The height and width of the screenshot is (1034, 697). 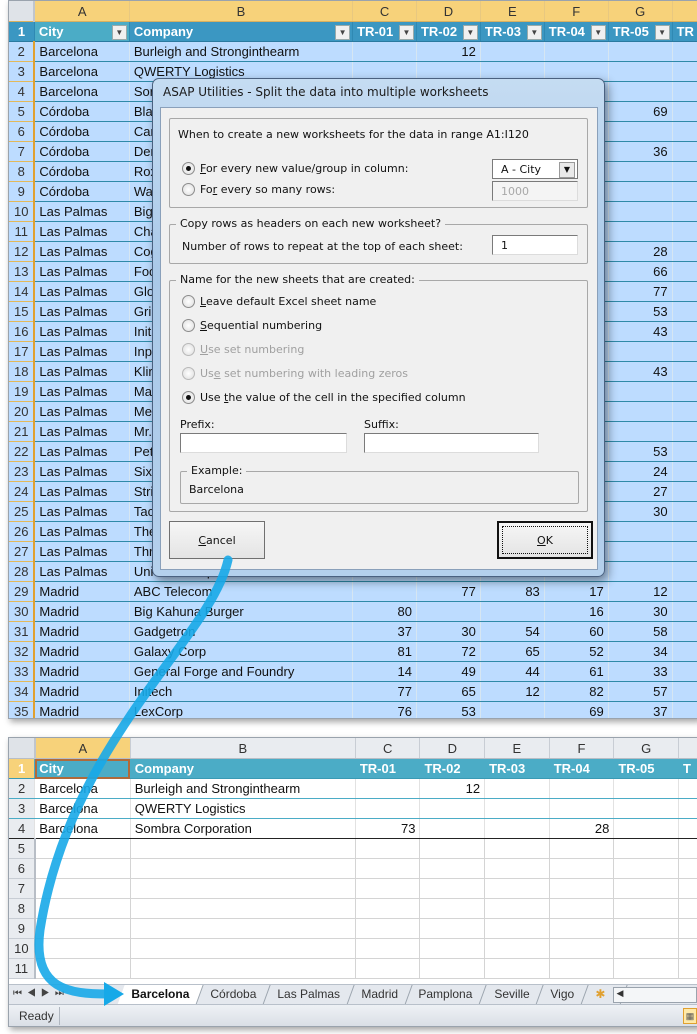 I want to click on row-header: 32, so click(x=22, y=651).